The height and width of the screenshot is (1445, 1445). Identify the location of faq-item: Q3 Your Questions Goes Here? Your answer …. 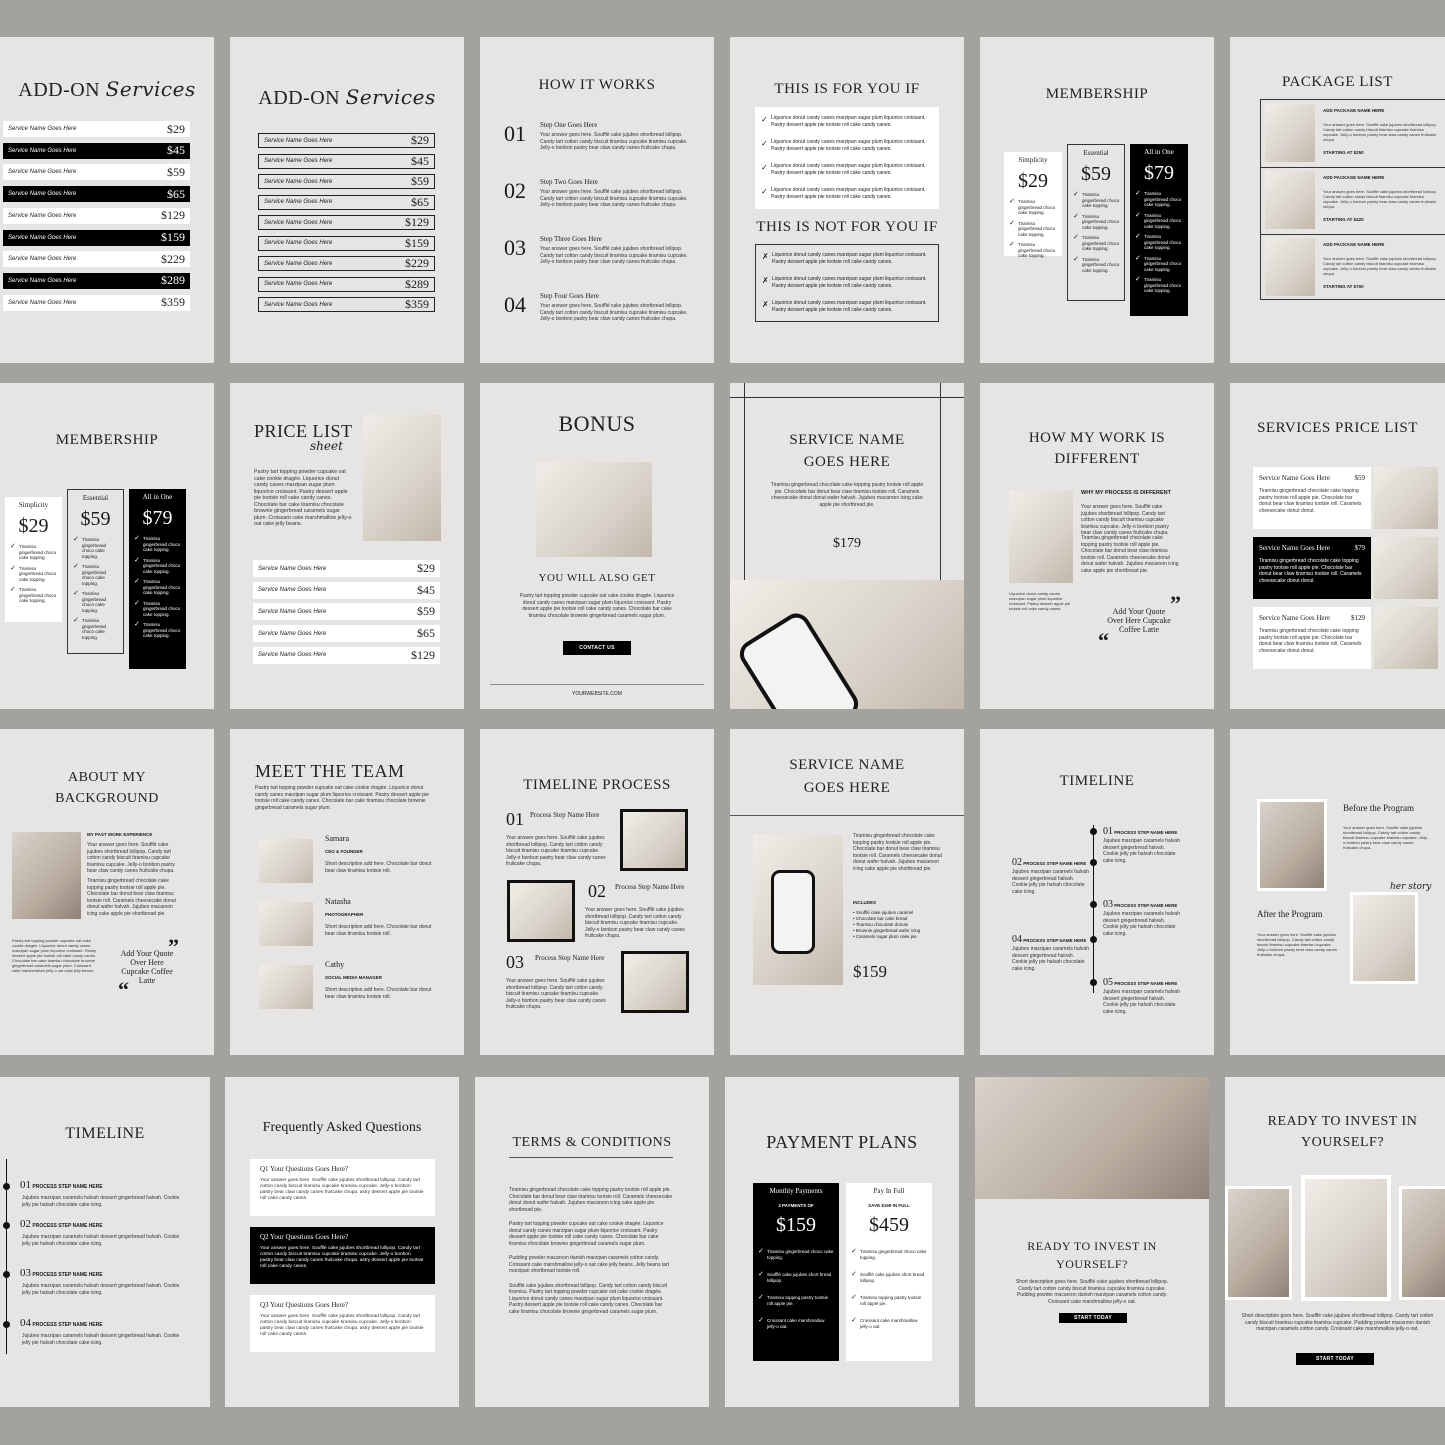
(342, 1323).